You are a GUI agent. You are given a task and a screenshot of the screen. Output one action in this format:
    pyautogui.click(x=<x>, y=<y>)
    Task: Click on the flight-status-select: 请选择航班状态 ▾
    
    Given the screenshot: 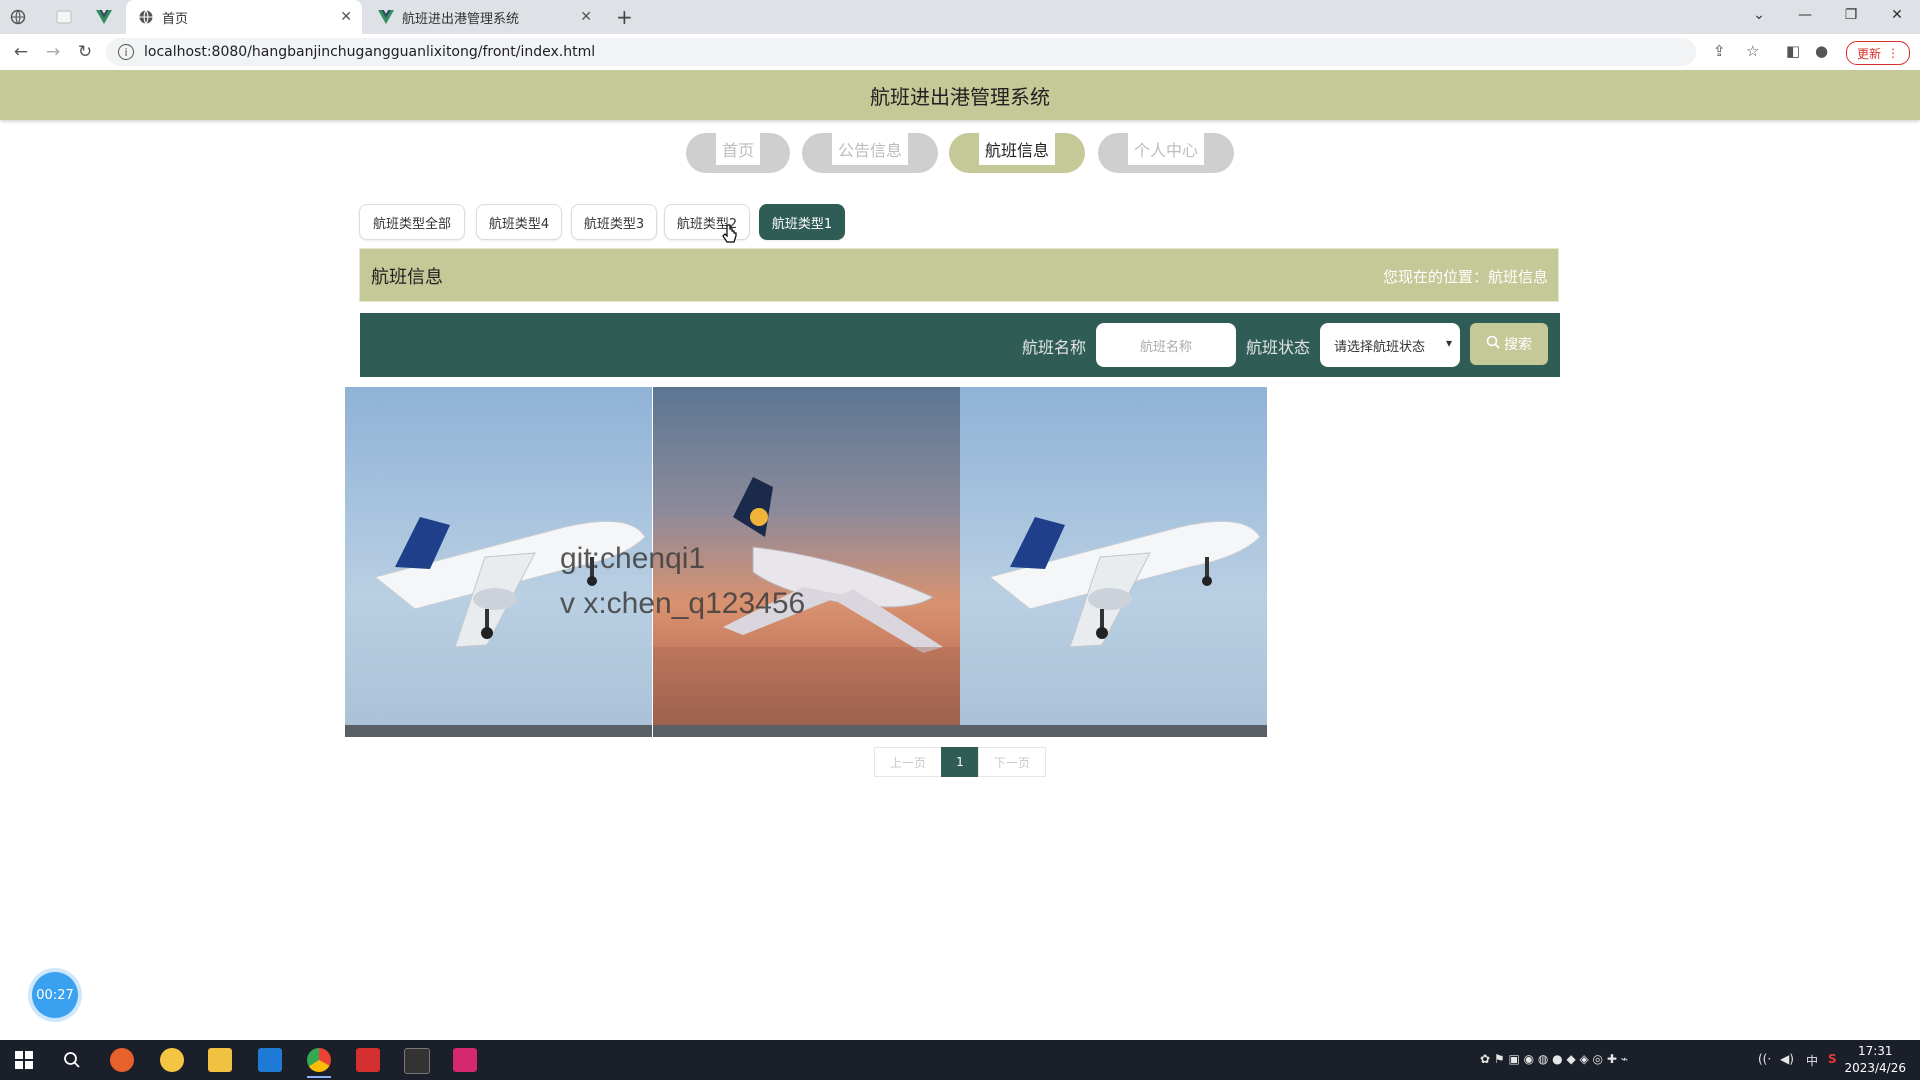 What is the action you would take?
    pyautogui.click(x=1390, y=345)
    